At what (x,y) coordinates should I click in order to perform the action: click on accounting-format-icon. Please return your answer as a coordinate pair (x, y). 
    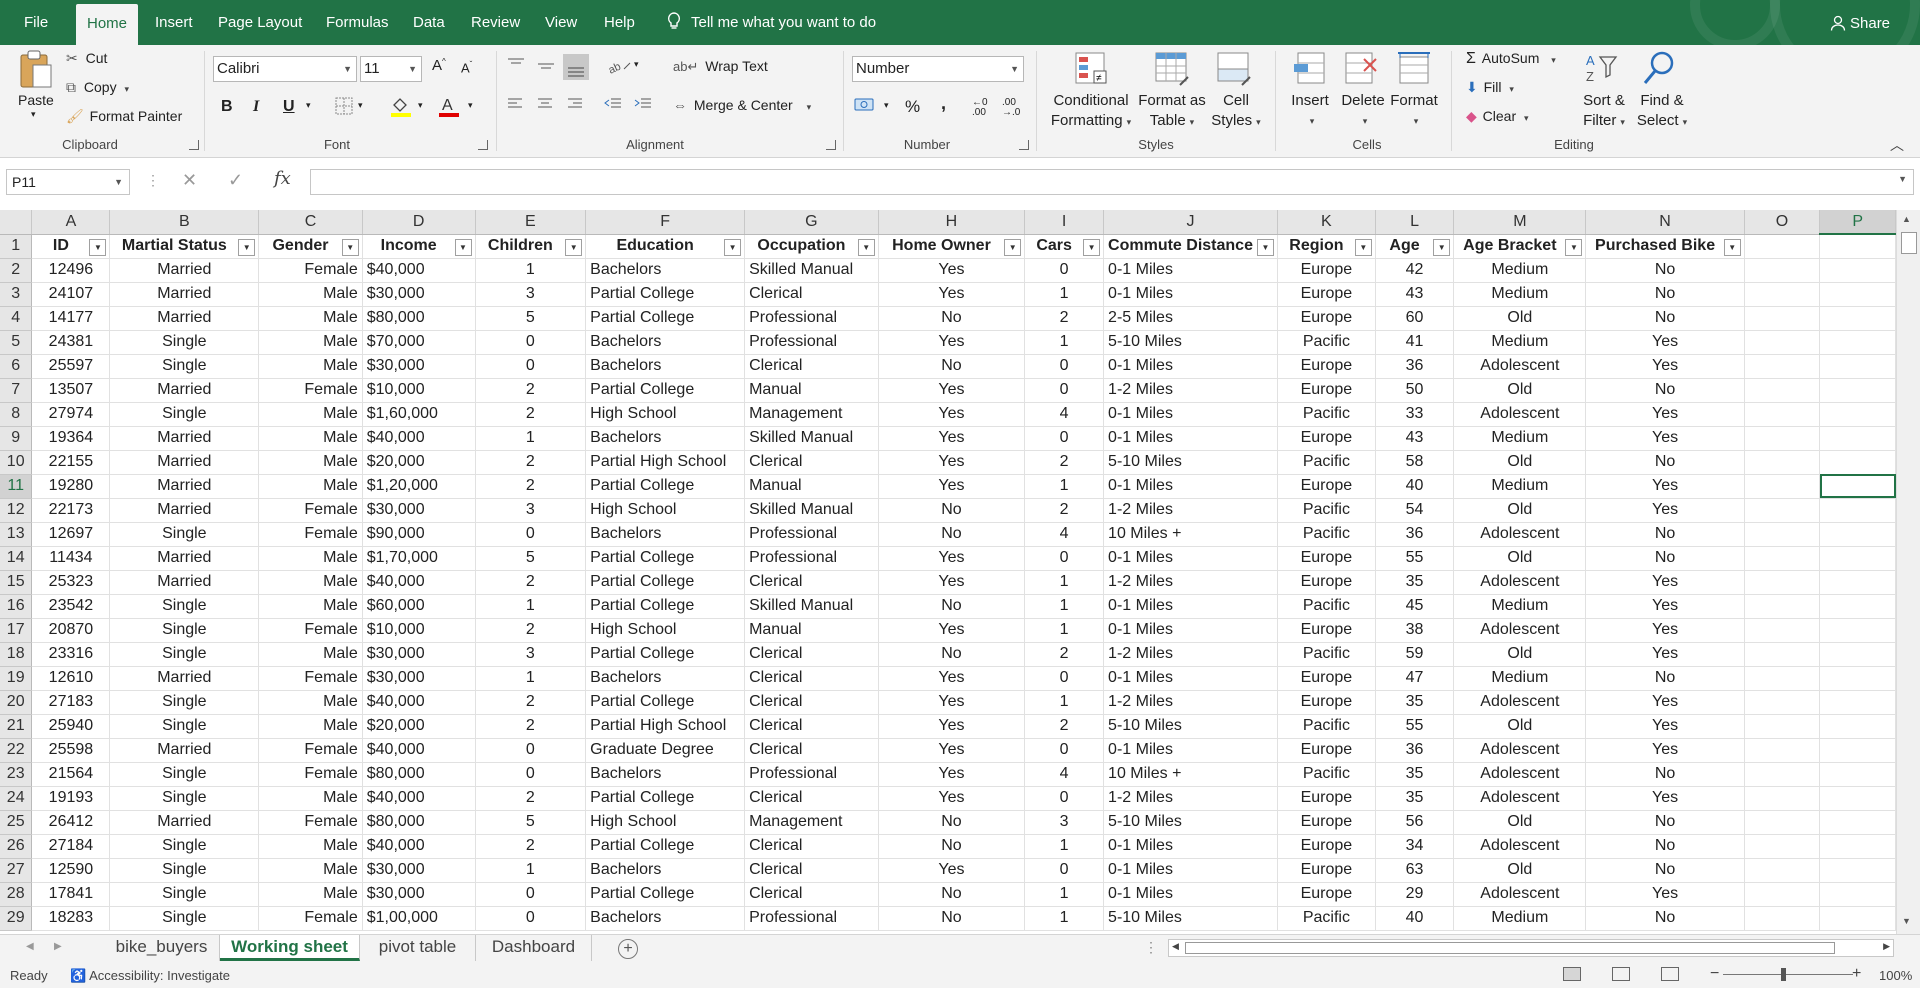
    Looking at the image, I should click on (865, 106).